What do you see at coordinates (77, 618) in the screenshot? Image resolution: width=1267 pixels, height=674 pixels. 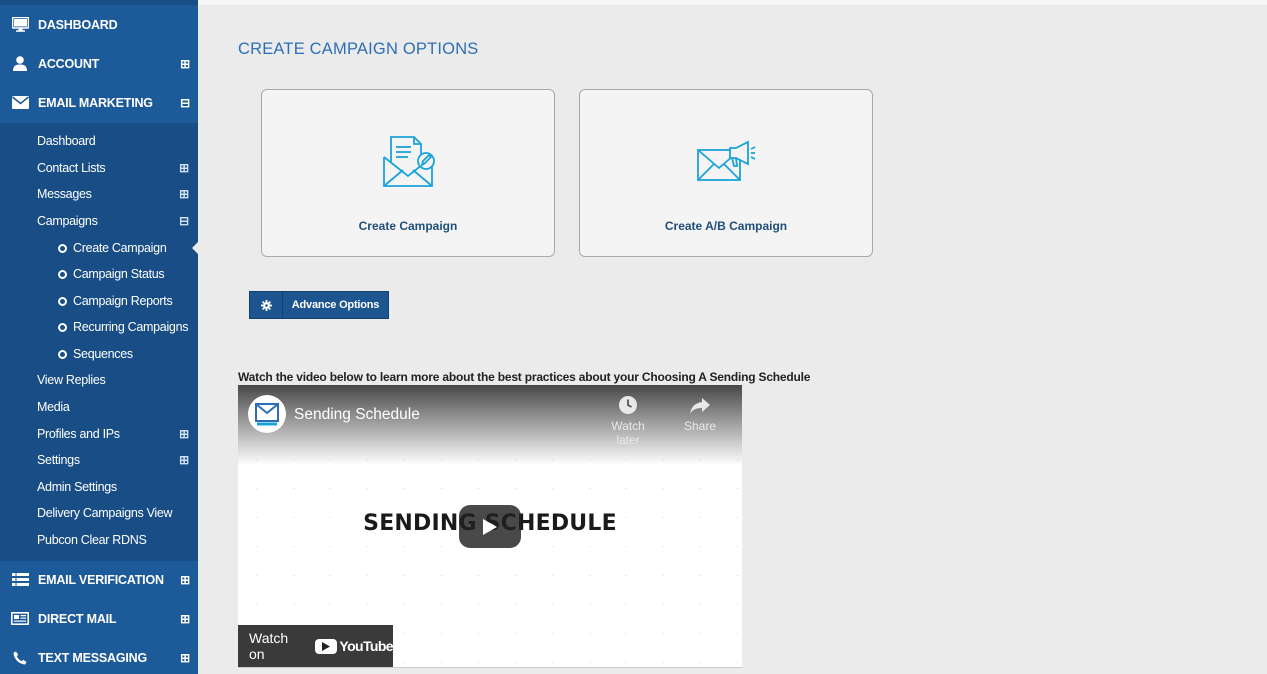 I see `sidebar-item-label: DIRECT MAIL` at bounding box center [77, 618].